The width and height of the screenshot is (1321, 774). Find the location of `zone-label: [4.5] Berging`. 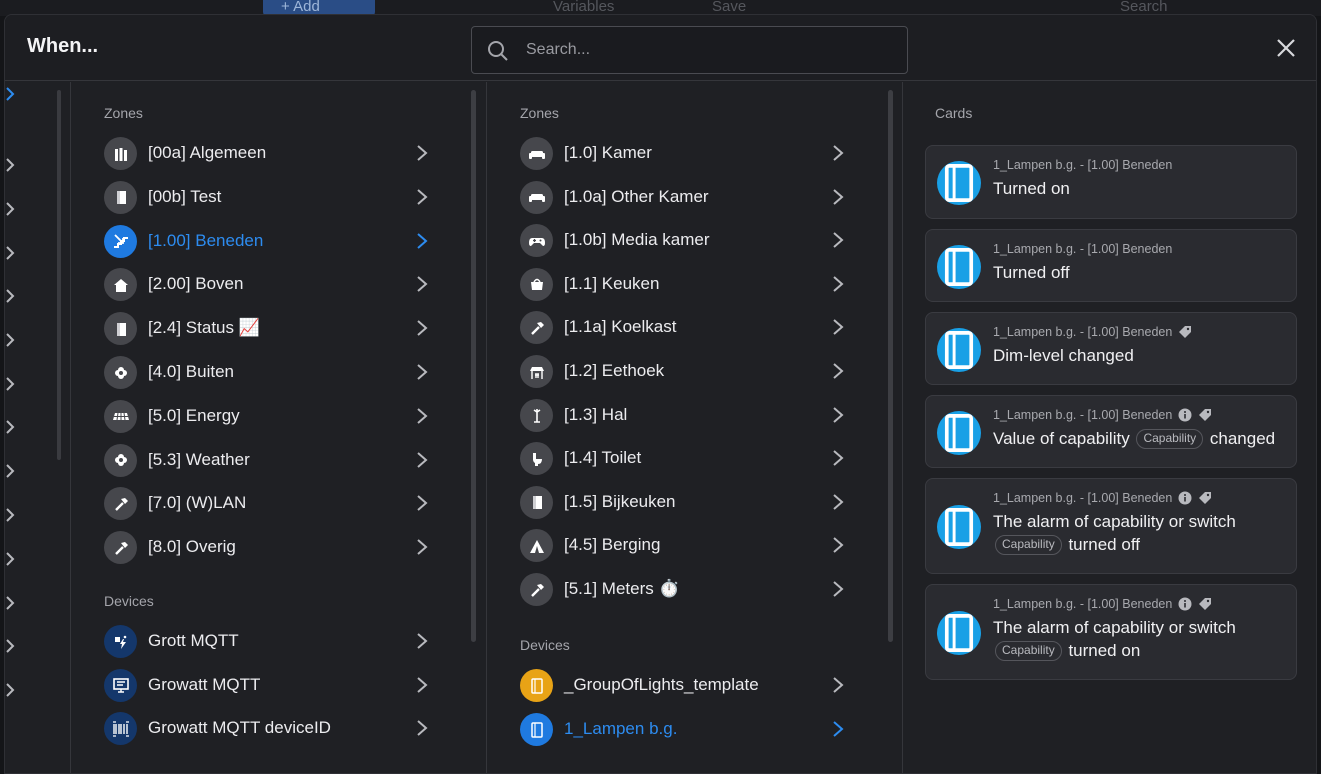

zone-label: [4.5] Berging is located at coordinates (612, 545).